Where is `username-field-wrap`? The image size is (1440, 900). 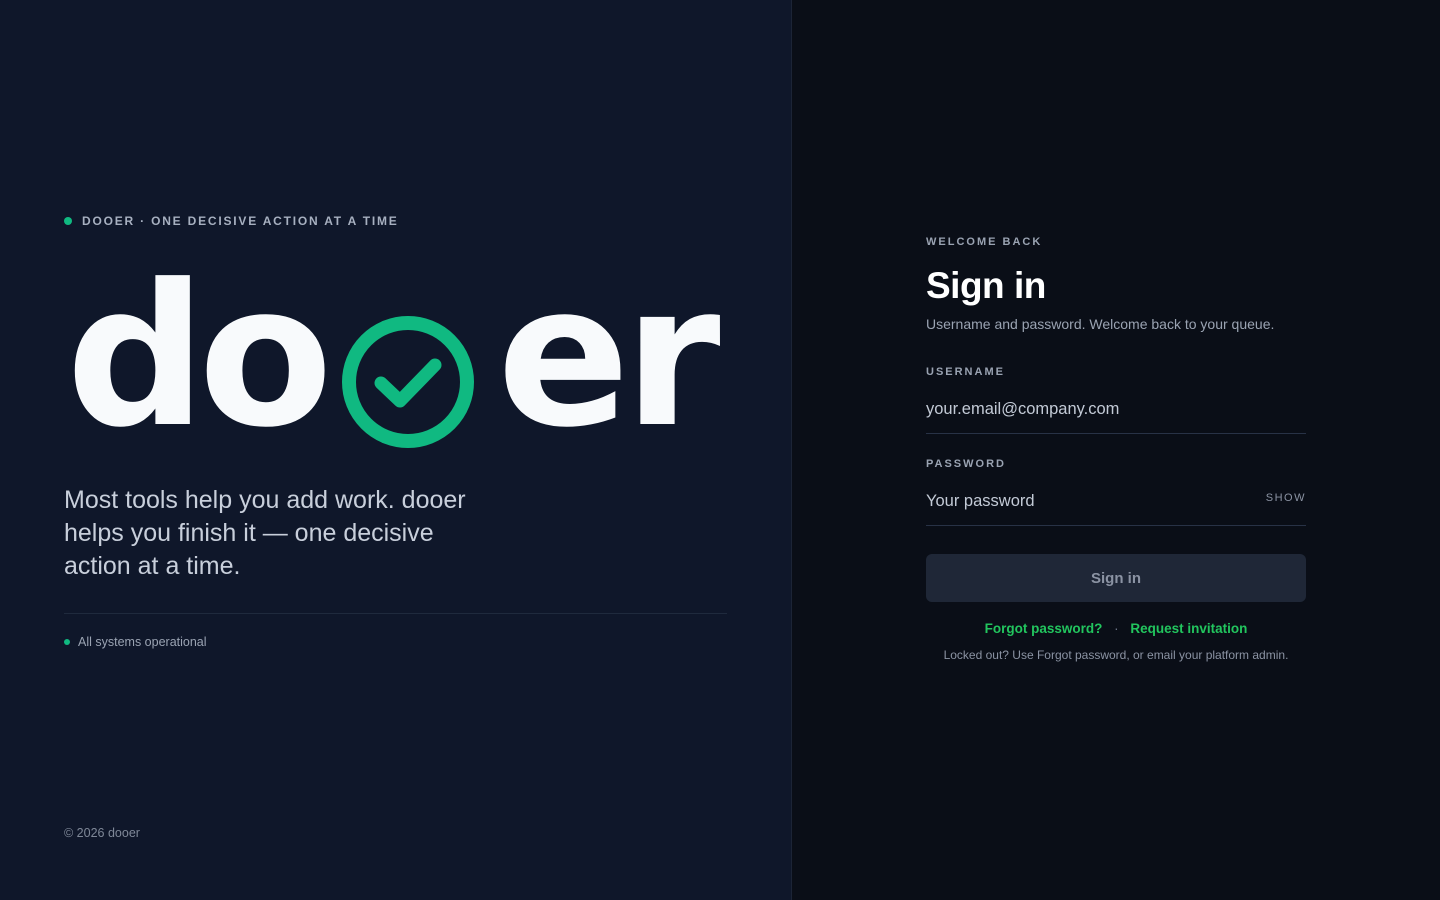
username-field-wrap is located at coordinates (1116, 414).